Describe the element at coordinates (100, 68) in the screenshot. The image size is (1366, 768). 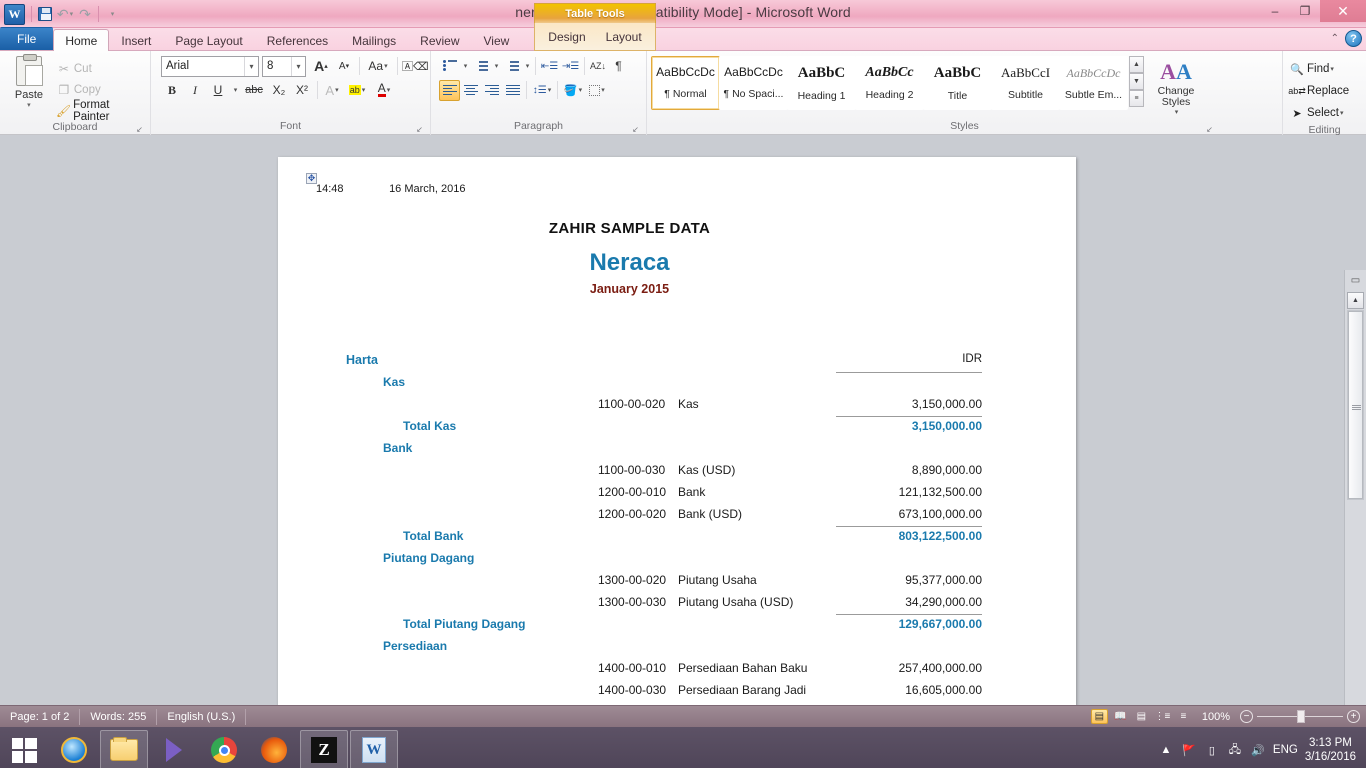
I see `cut-button: ✂ Cut` at that location.